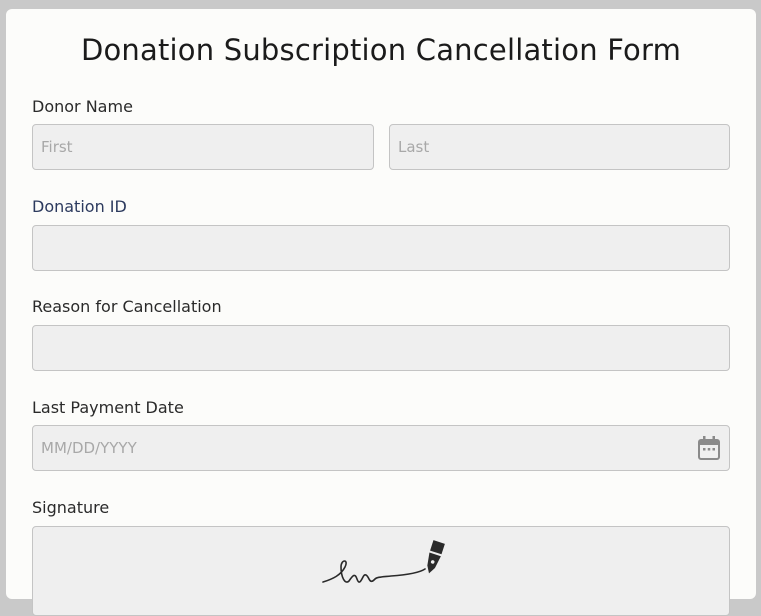  What do you see at coordinates (71, 507) in the screenshot?
I see `signature-label: Signature` at bounding box center [71, 507].